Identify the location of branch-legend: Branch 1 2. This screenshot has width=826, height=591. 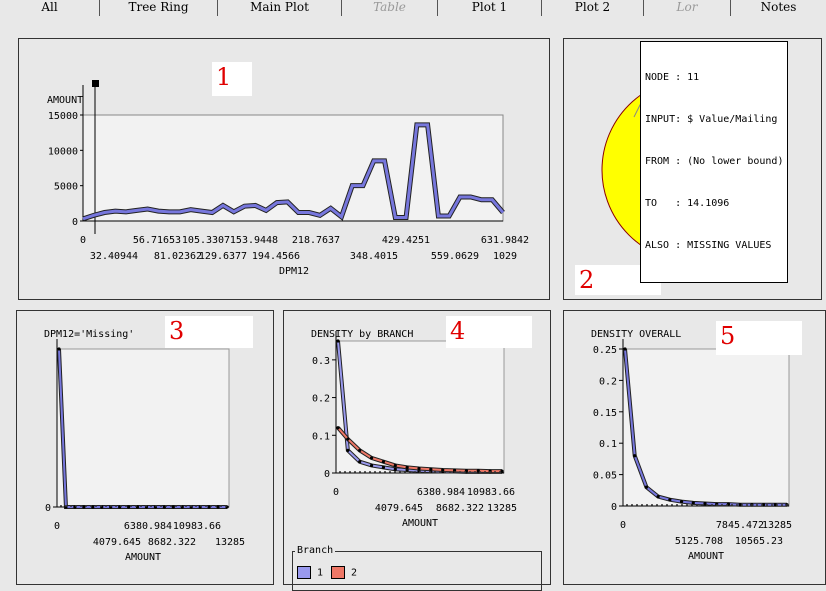
(417, 568).